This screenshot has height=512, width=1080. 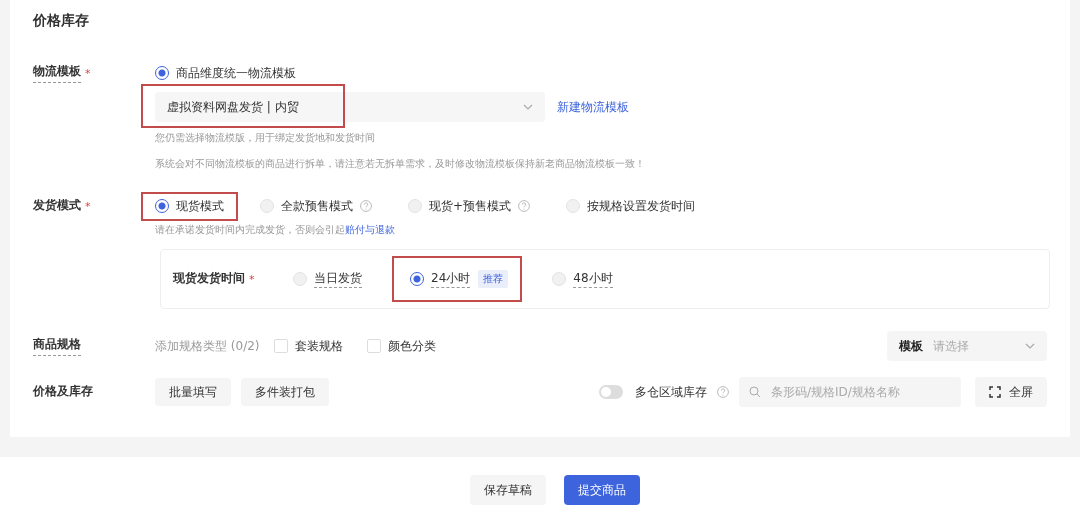 I want to click on field-label: 发货模式, so click(x=57, y=205).